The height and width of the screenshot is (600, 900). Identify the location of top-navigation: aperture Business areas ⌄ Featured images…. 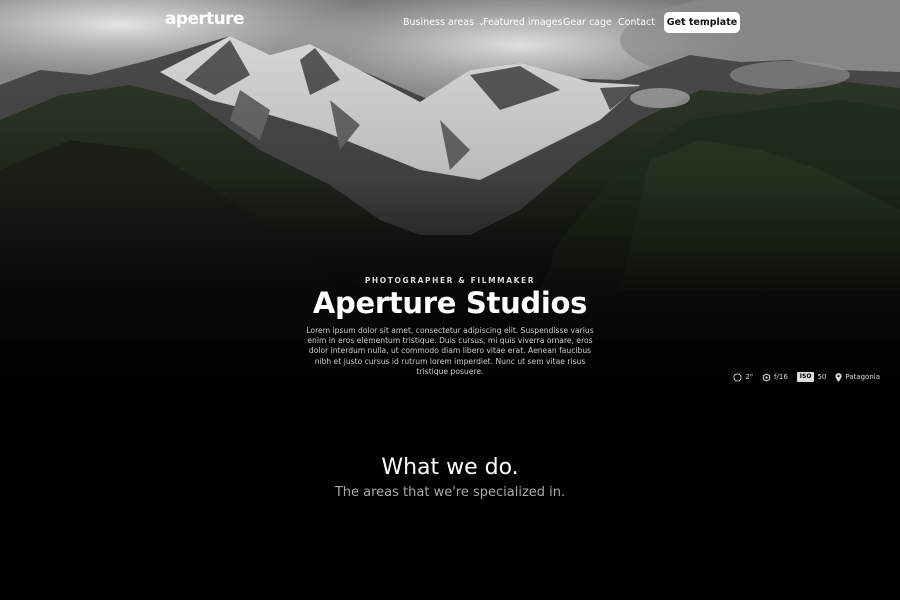
(450, 22).